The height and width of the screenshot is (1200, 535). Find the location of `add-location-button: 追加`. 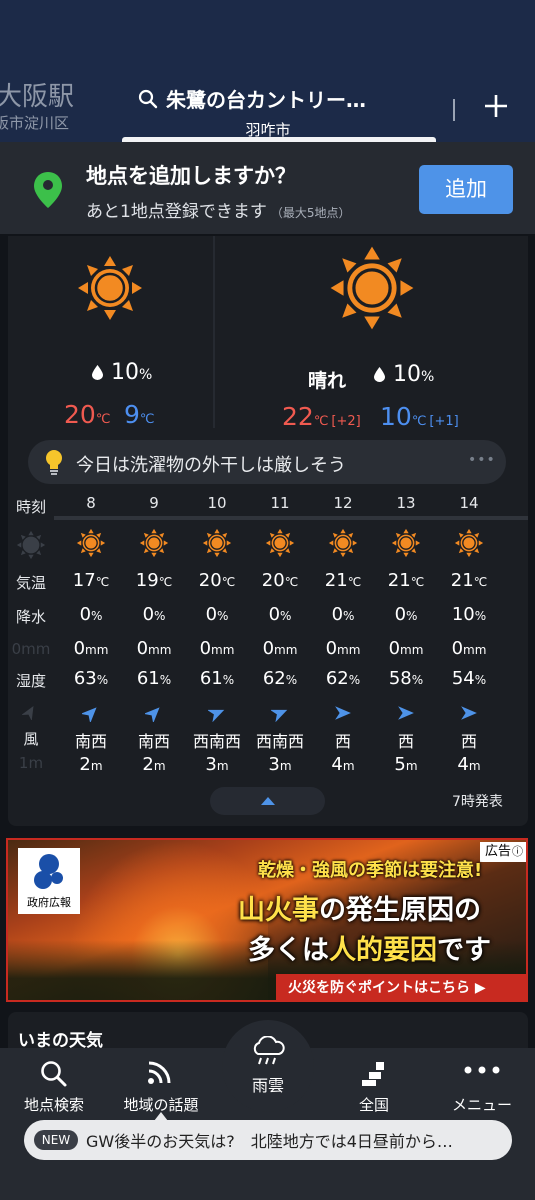

add-location-button: 追加 is located at coordinates (466, 189).